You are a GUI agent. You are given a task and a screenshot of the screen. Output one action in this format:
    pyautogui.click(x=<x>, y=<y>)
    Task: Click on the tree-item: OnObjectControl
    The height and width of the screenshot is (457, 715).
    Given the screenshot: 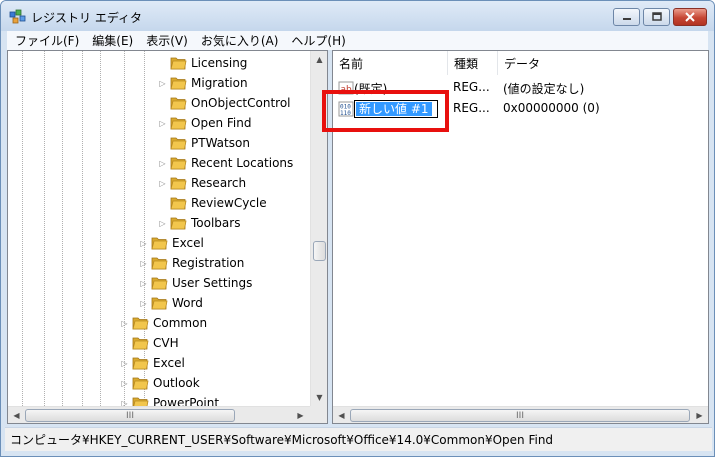 What is the action you would take?
    pyautogui.click(x=224, y=103)
    